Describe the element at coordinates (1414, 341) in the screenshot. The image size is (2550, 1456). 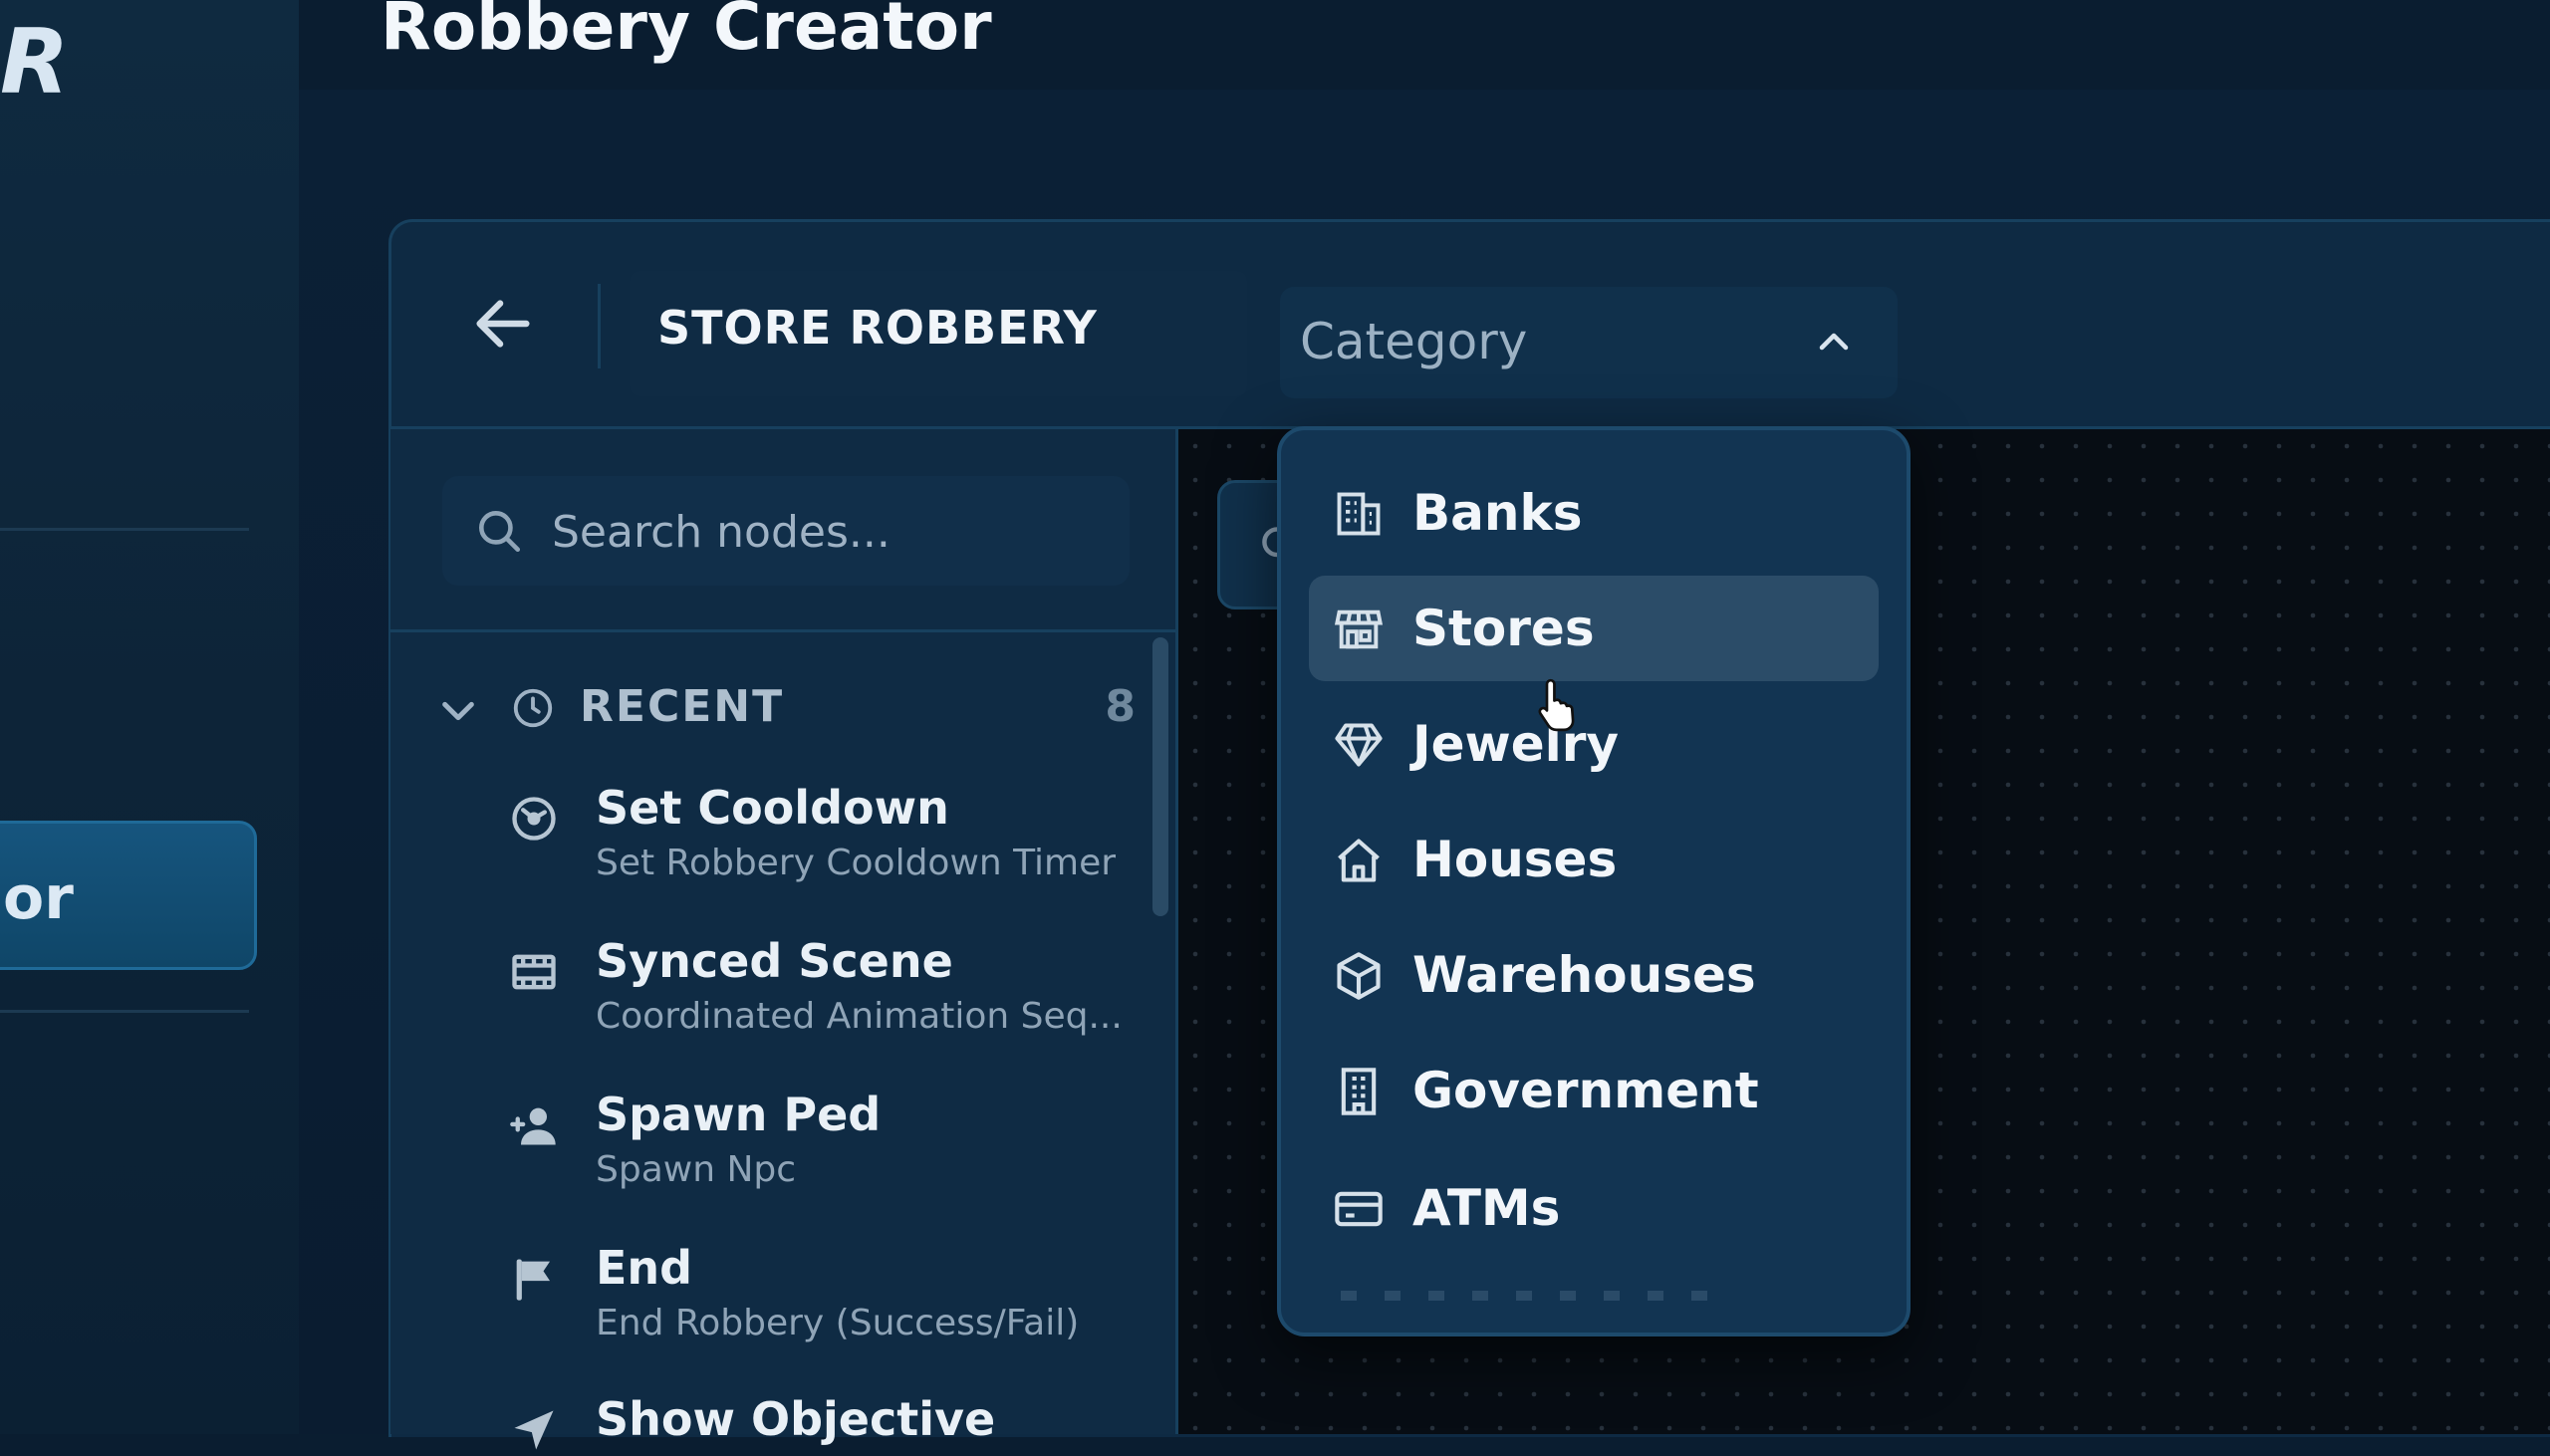
I see `category-placeholder: Category` at that location.